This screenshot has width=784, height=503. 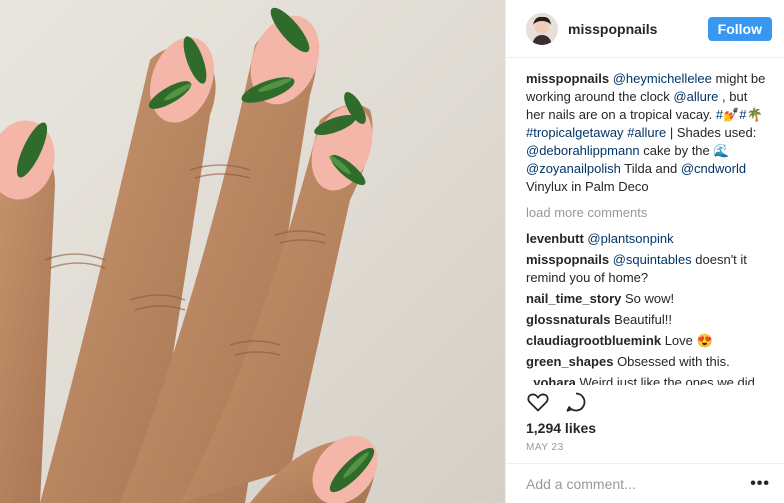 What do you see at coordinates (713, 168) in the screenshot?
I see `mention-link: @cndworld` at bounding box center [713, 168].